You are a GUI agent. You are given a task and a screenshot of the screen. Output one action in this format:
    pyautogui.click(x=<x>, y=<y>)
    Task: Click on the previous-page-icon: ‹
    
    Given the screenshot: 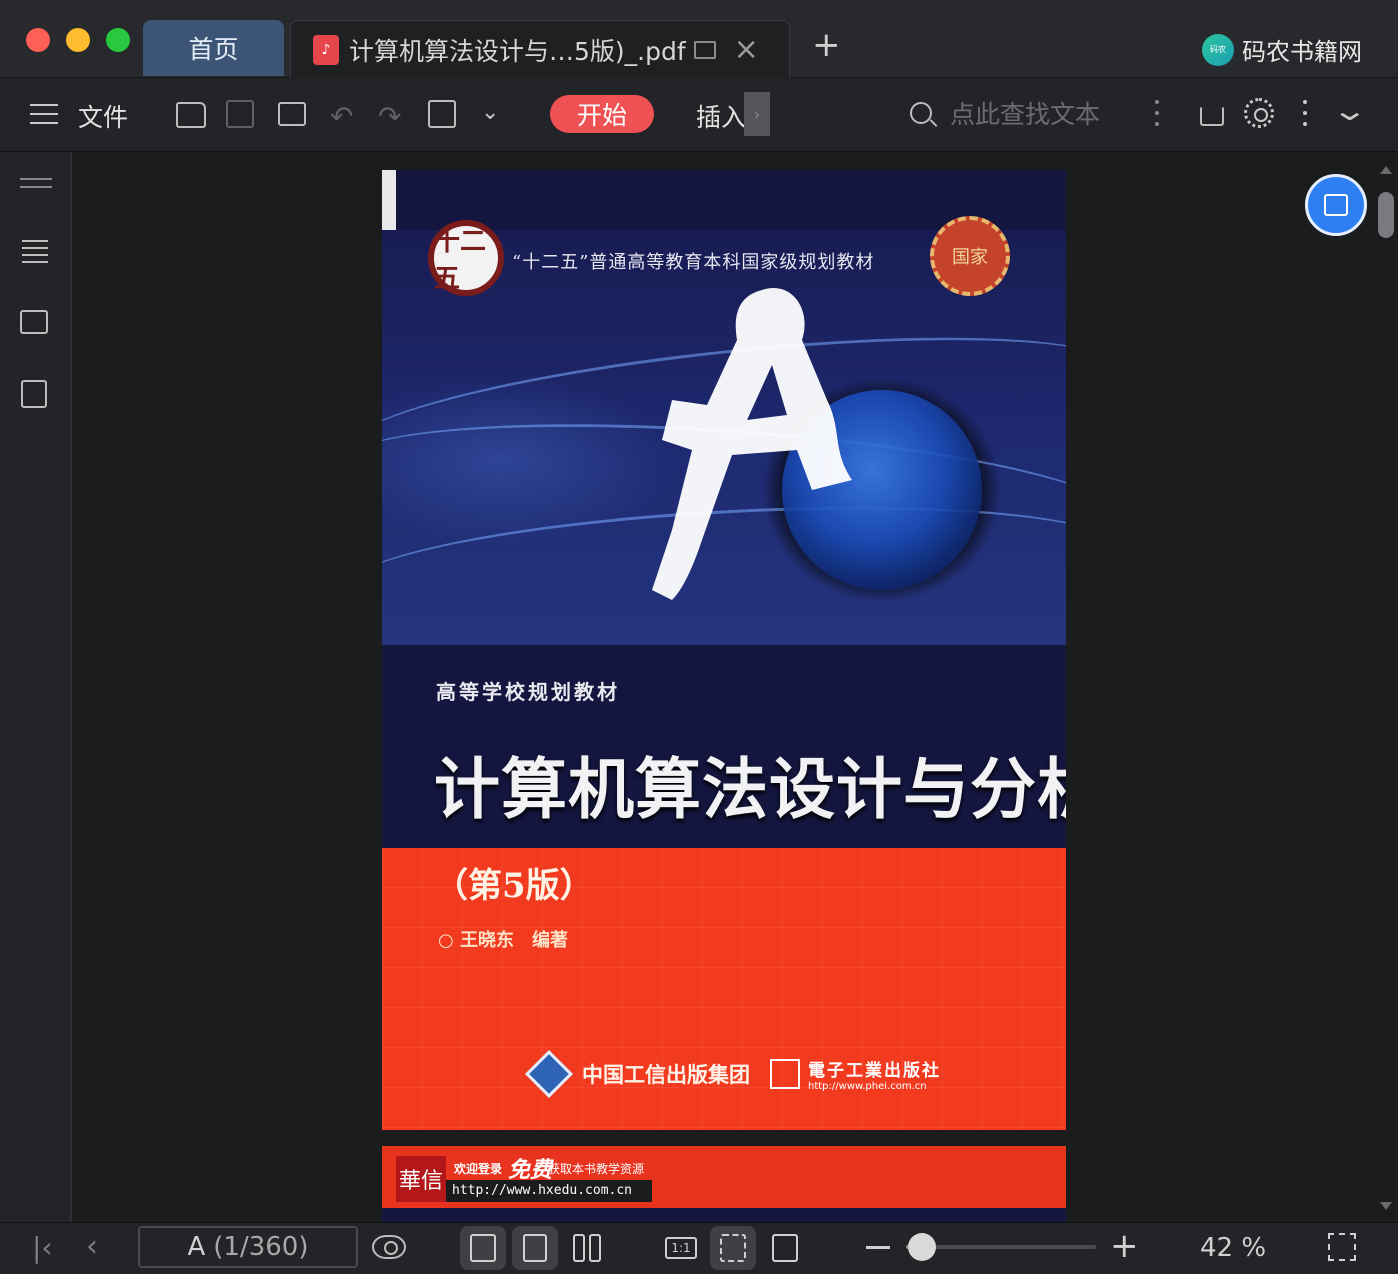 What is the action you would take?
    pyautogui.click(x=92, y=1246)
    